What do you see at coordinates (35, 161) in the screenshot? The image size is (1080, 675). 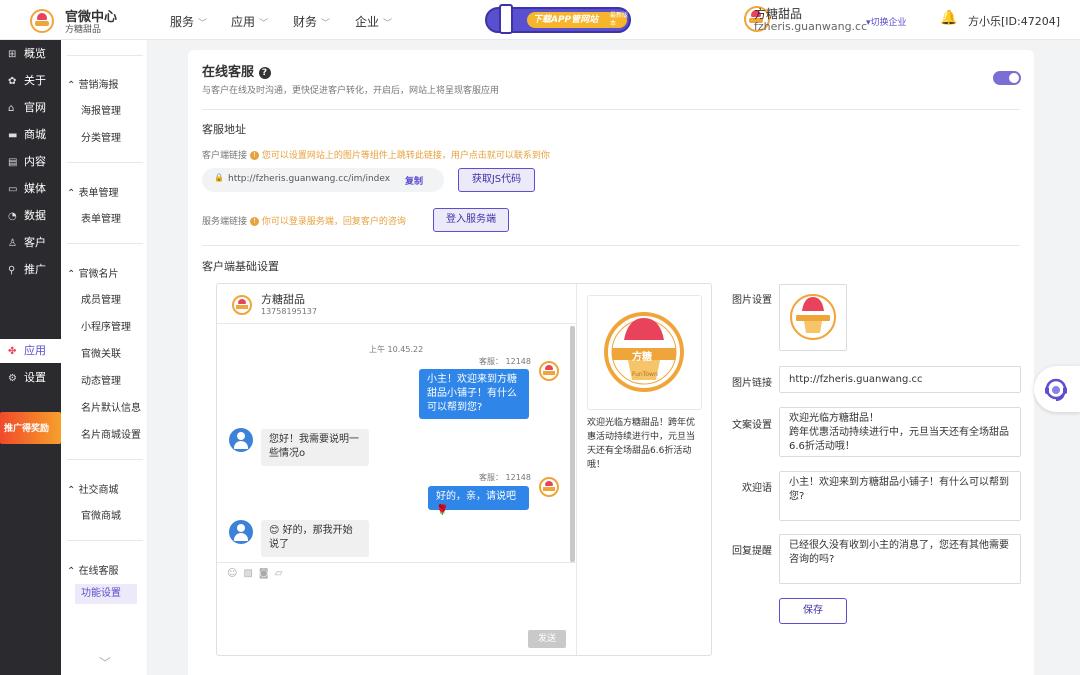 I see `sidebar-item-label: 内容` at bounding box center [35, 161].